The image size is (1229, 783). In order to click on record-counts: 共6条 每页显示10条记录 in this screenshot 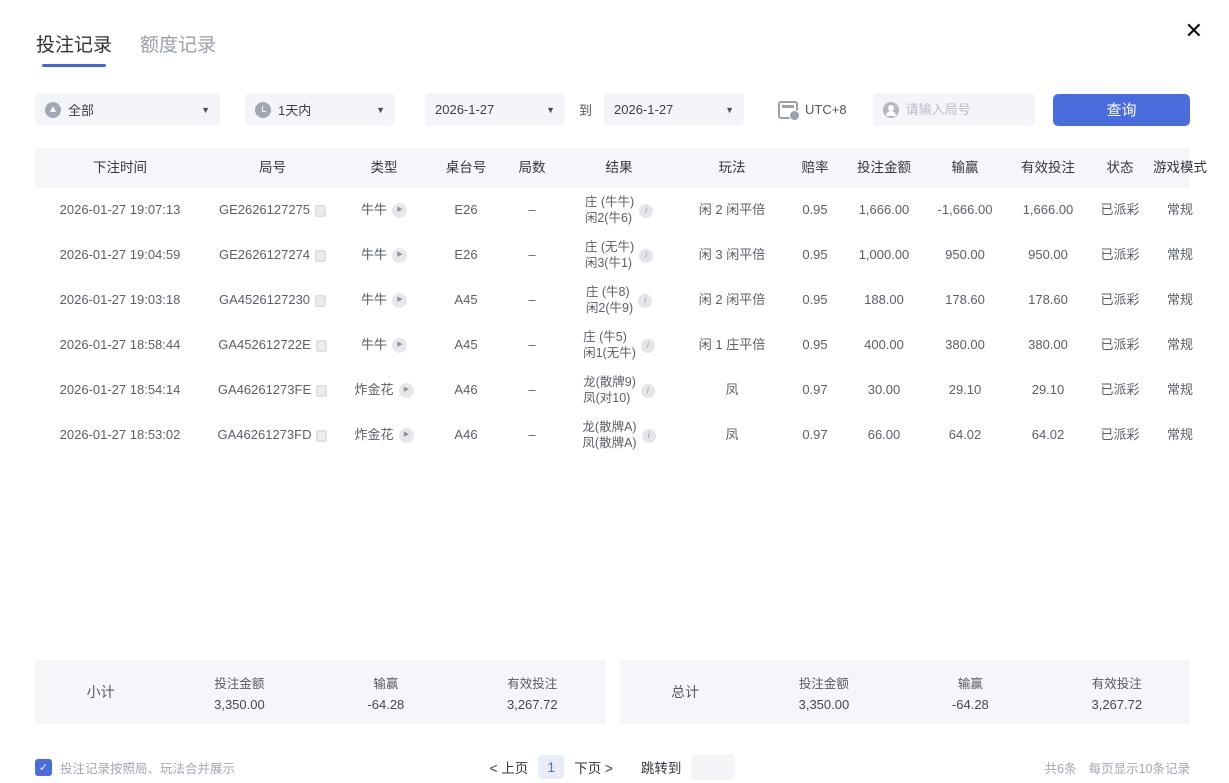, I will do `click(1117, 767)`.